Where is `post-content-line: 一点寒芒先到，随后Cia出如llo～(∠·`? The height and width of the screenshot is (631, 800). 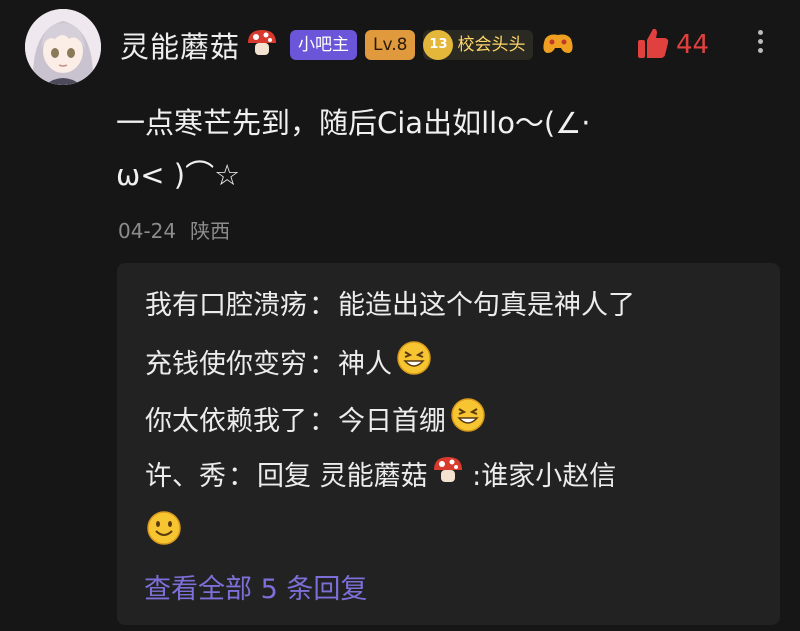
post-content-line: 一点寒芒先到，随后Cia出如llo～(∠· is located at coordinates (353, 123).